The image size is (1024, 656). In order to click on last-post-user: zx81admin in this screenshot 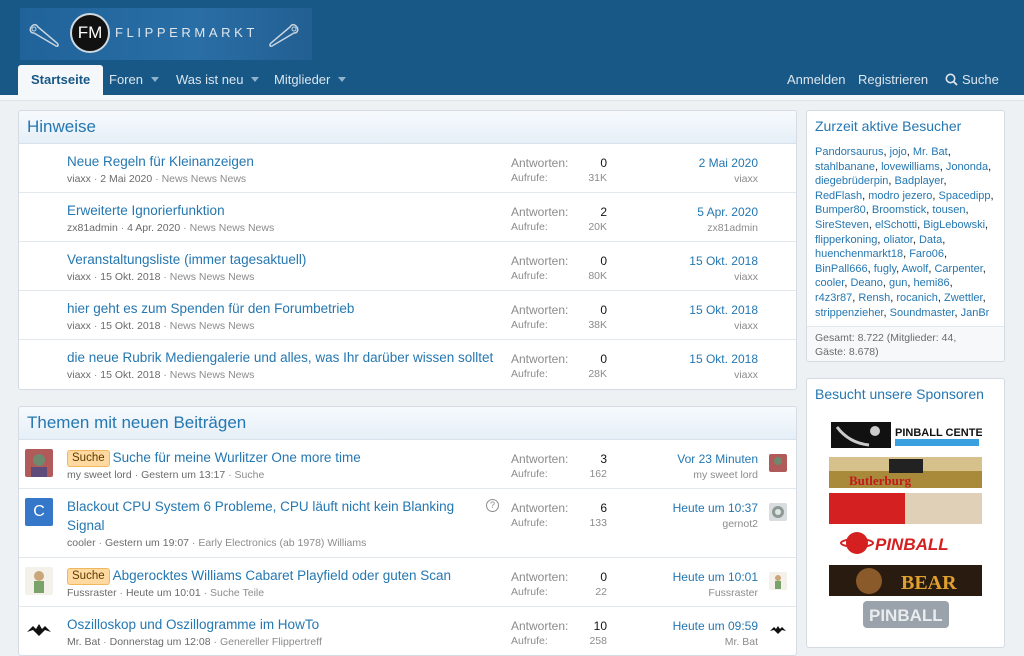, I will do `click(732, 228)`.